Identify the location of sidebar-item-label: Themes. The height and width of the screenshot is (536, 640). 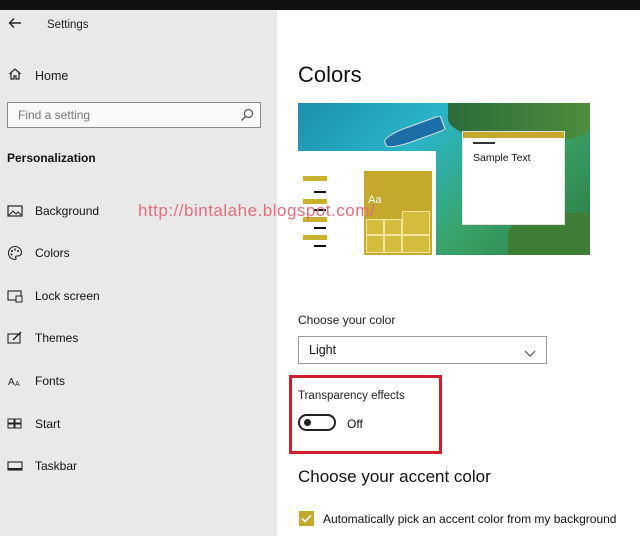
(57, 338).